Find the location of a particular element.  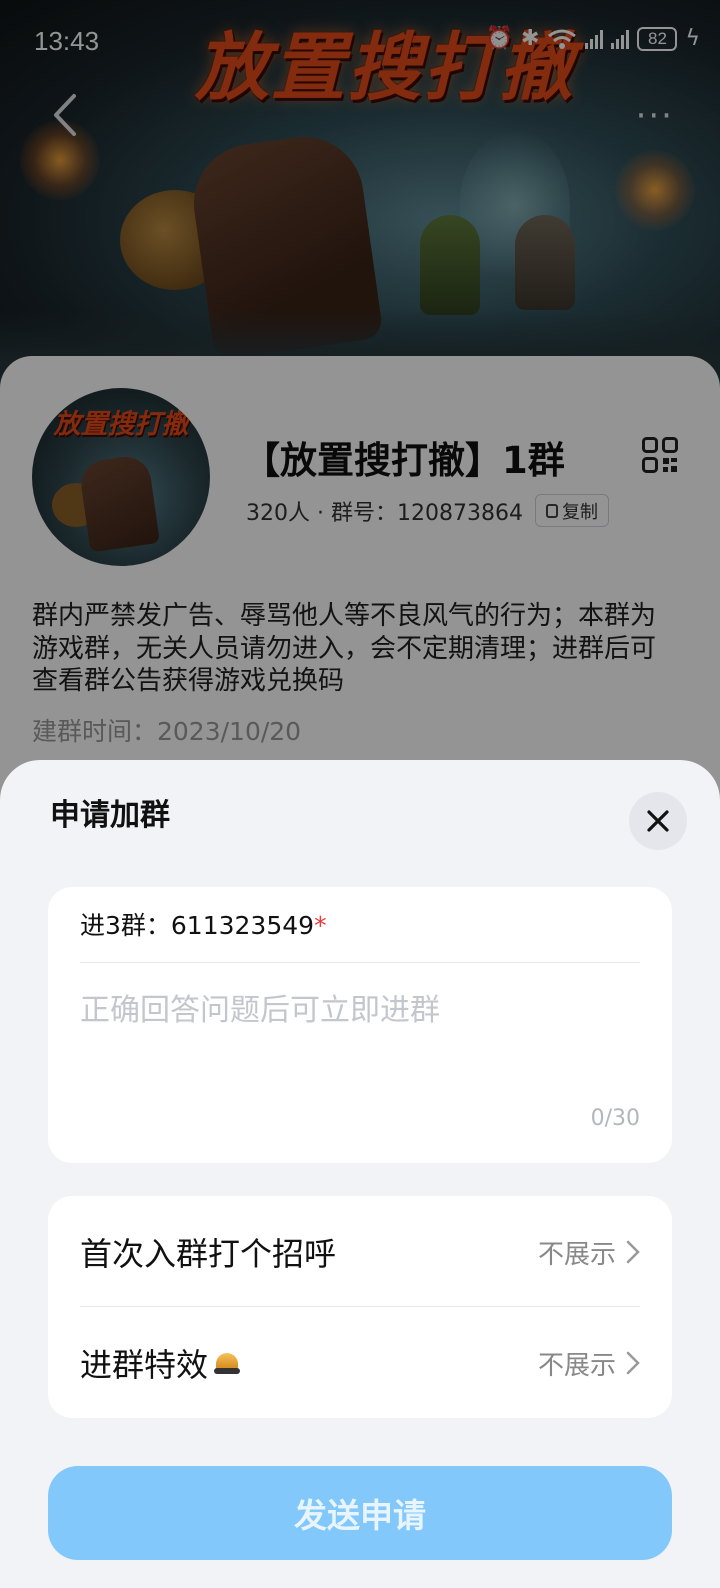

effect-icon is located at coordinates (227, 1363).